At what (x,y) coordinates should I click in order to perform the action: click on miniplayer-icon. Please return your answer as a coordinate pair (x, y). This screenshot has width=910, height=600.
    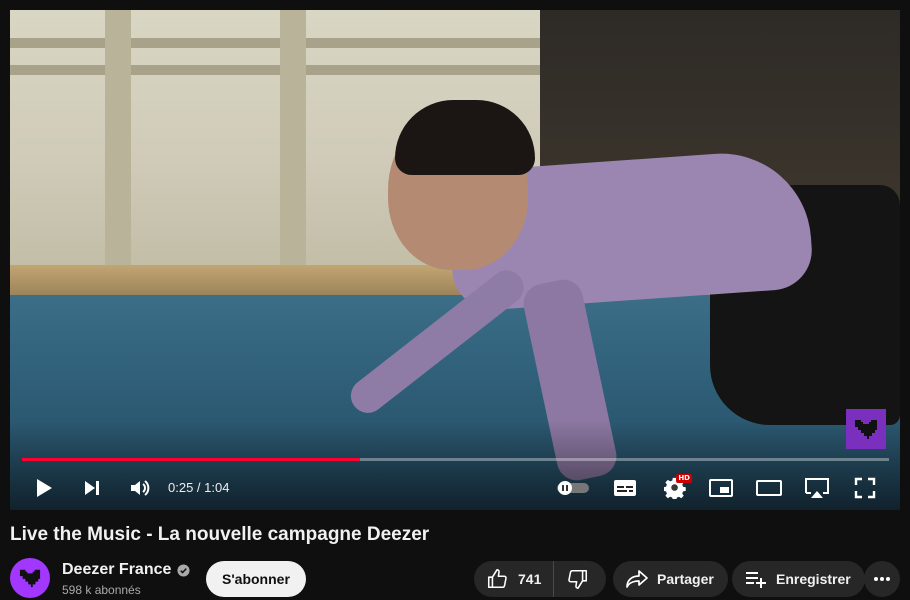
    Looking at the image, I should click on (721, 488).